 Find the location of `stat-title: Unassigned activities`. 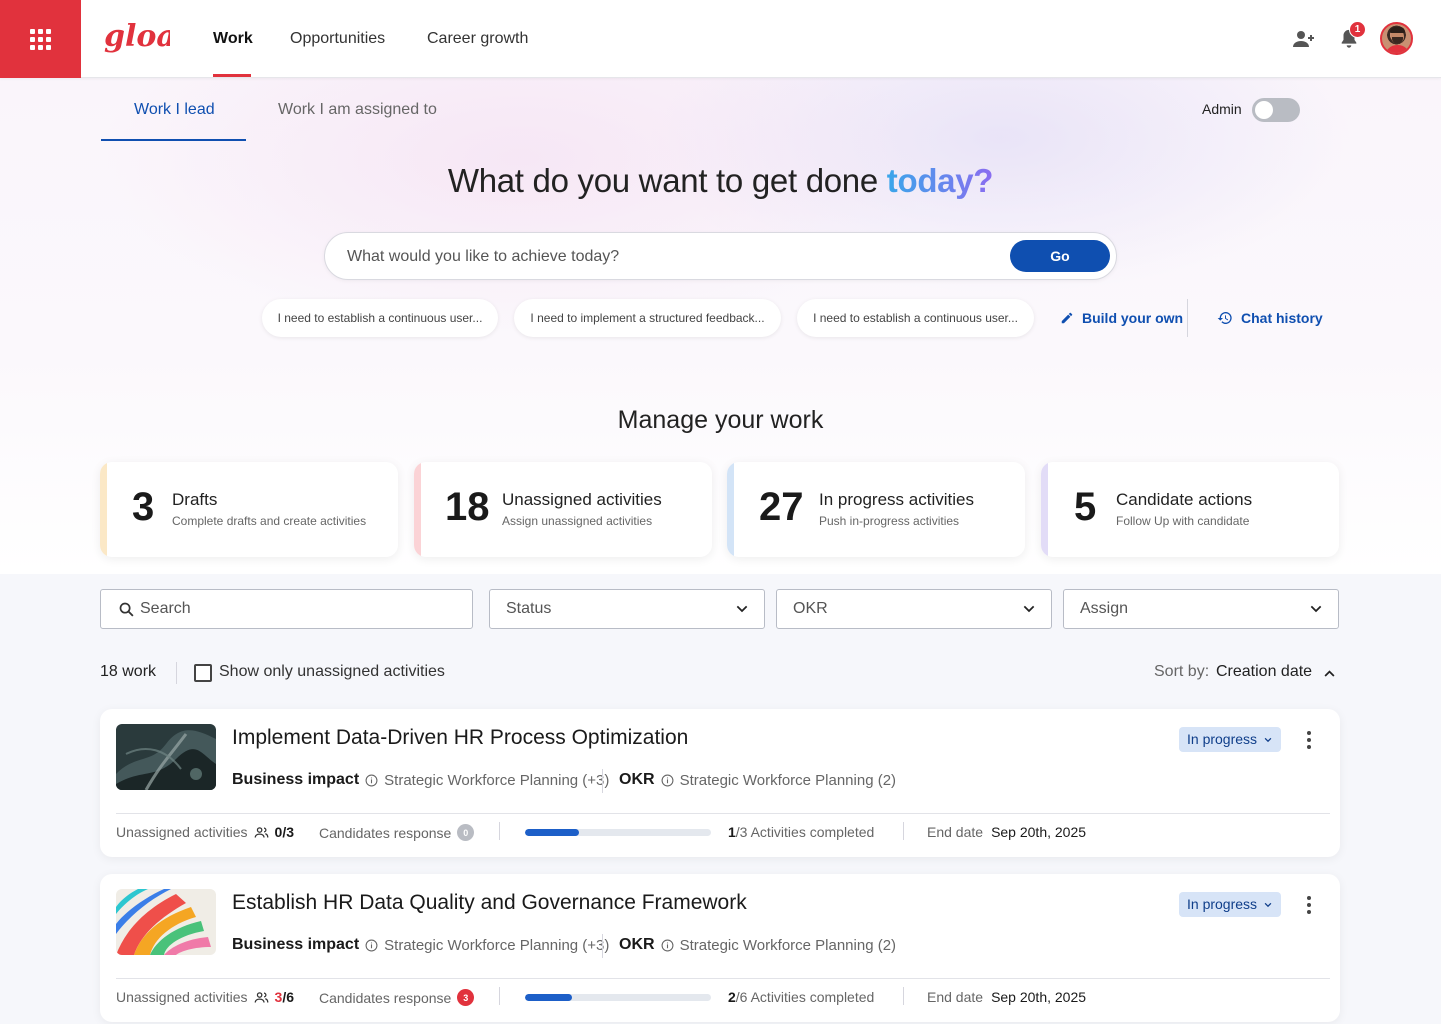

stat-title: Unassigned activities is located at coordinates (582, 499).